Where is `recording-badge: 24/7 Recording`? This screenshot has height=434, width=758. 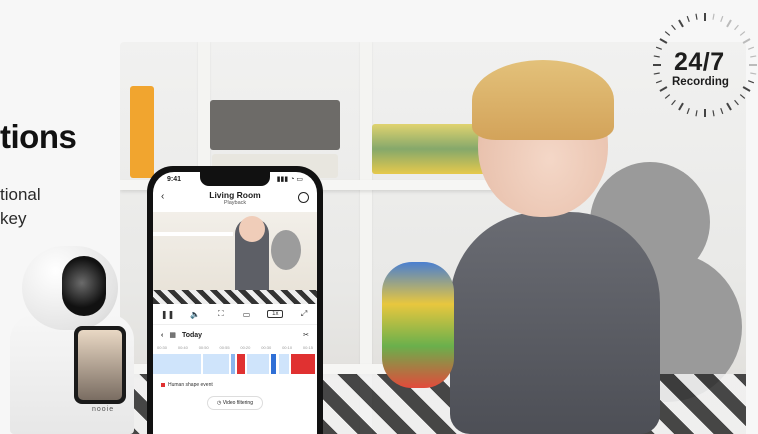 recording-badge: 24/7 Recording is located at coordinates (704, 65).